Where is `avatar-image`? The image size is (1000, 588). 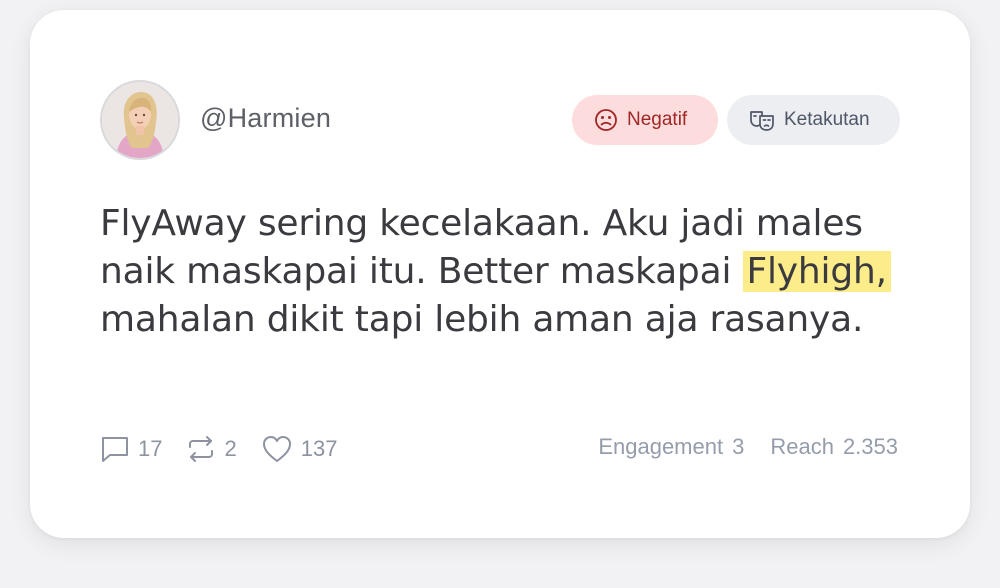
avatar-image is located at coordinates (140, 120).